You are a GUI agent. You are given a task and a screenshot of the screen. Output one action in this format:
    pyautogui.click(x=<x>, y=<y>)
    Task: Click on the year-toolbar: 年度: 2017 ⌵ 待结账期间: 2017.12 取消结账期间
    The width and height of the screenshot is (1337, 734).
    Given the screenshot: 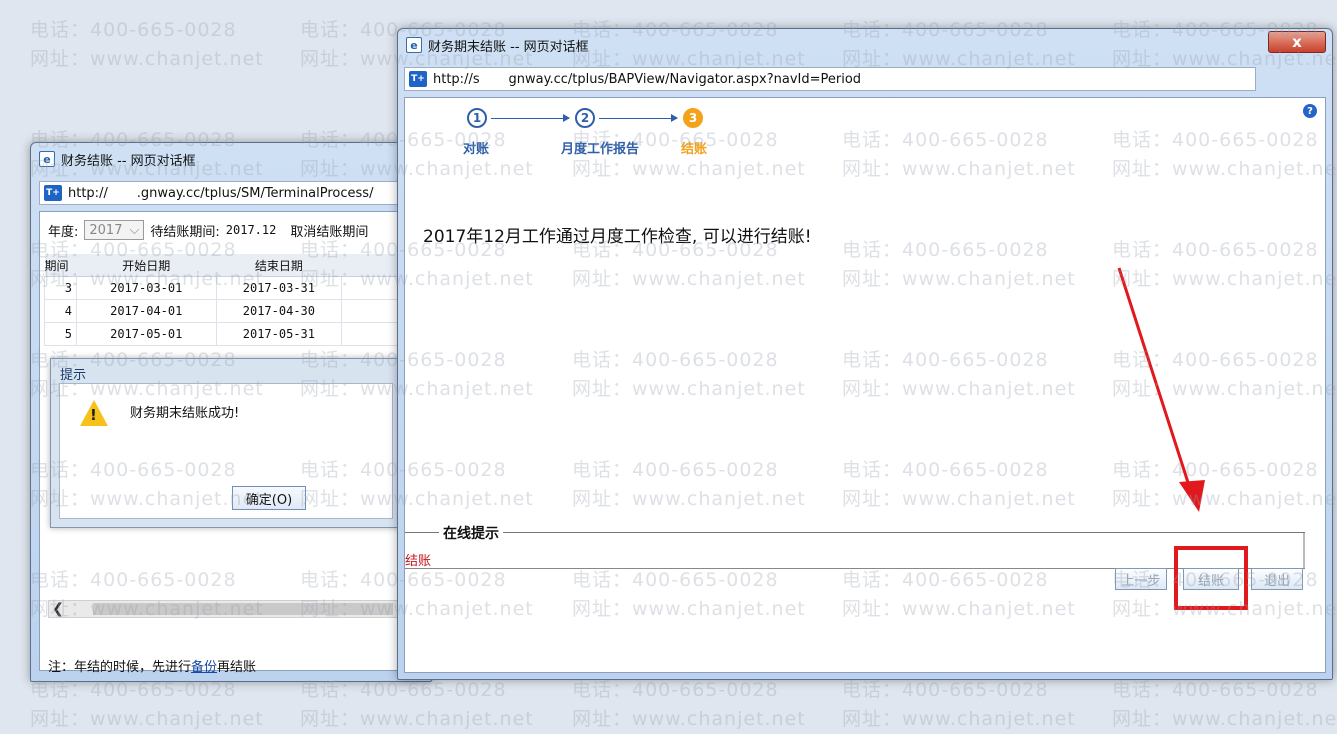 What is the action you would take?
    pyautogui.click(x=208, y=230)
    